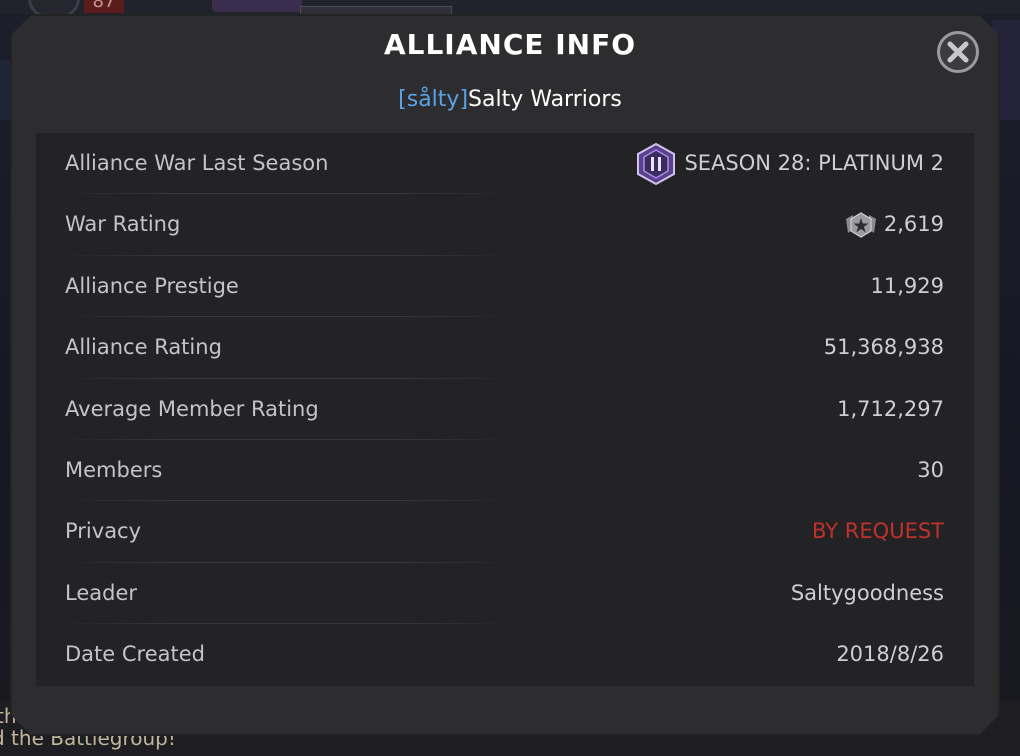  I want to click on header-icons, so click(257, 6).